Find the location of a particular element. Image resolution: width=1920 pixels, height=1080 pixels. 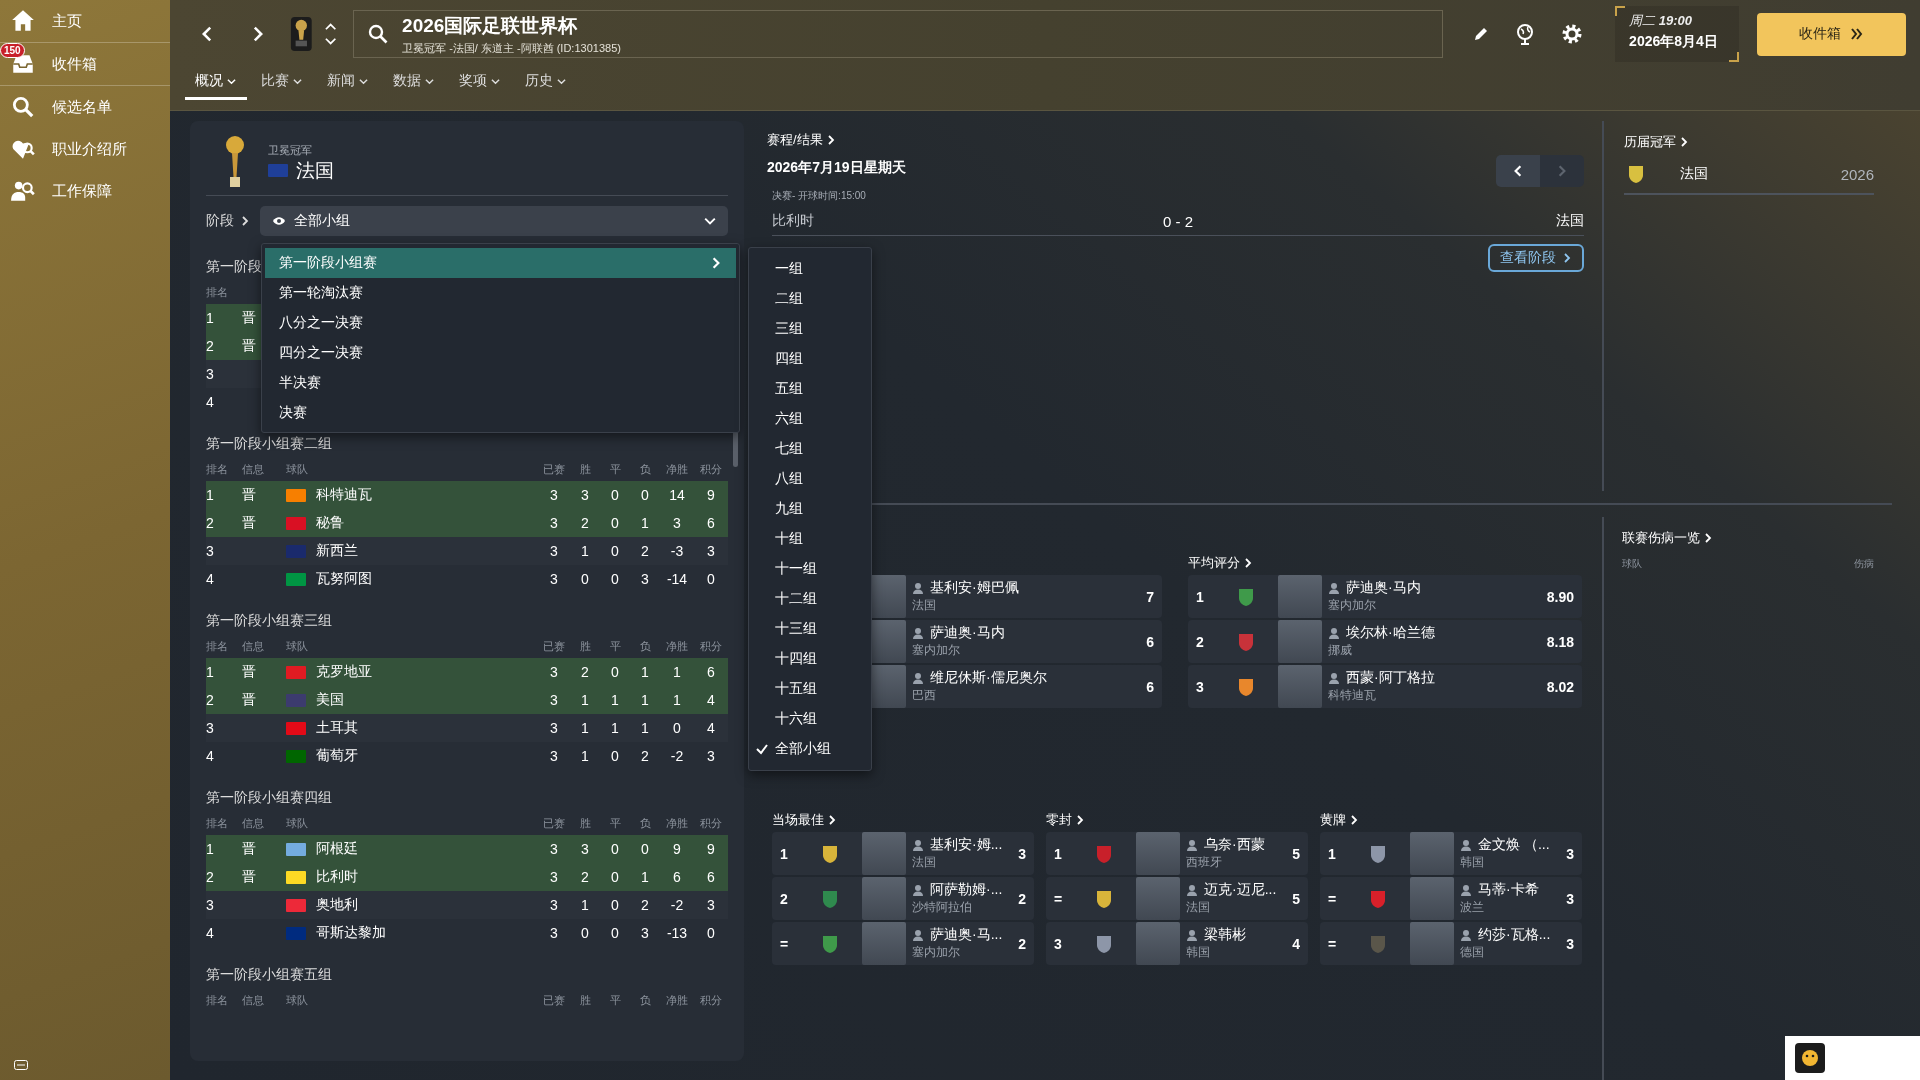

stat-row: 2 阿萨勒姆·... 沙特阿拉伯 2 is located at coordinates (903, 898).